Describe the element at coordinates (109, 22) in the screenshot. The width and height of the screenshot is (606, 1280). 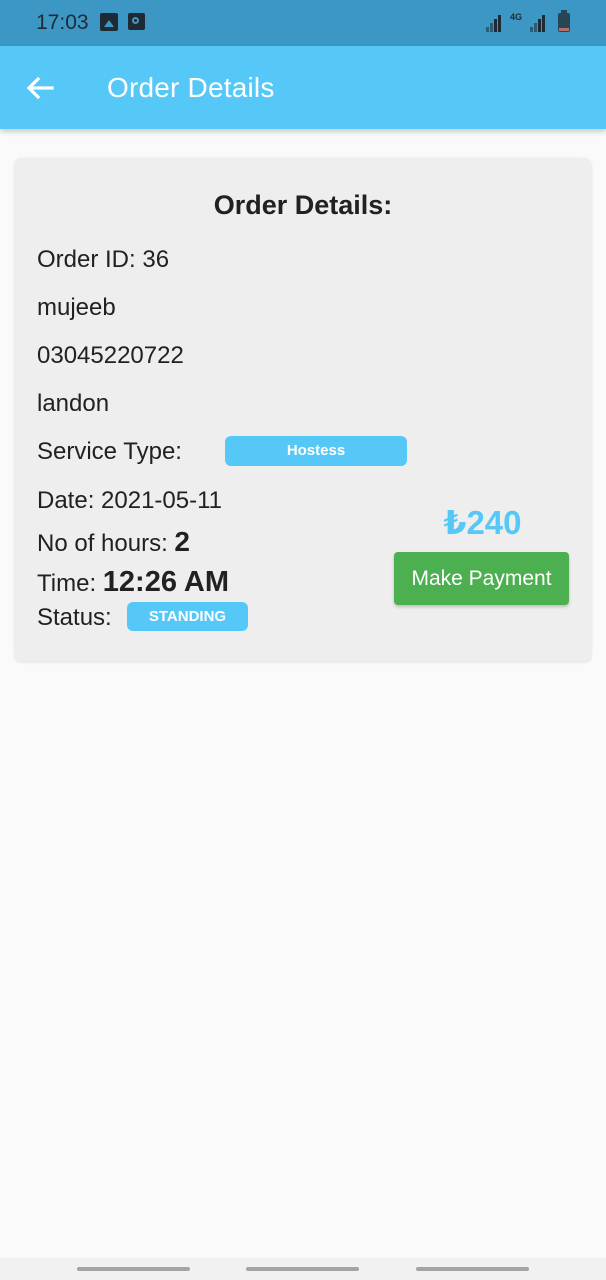
I see `gallery-icon` at that location.